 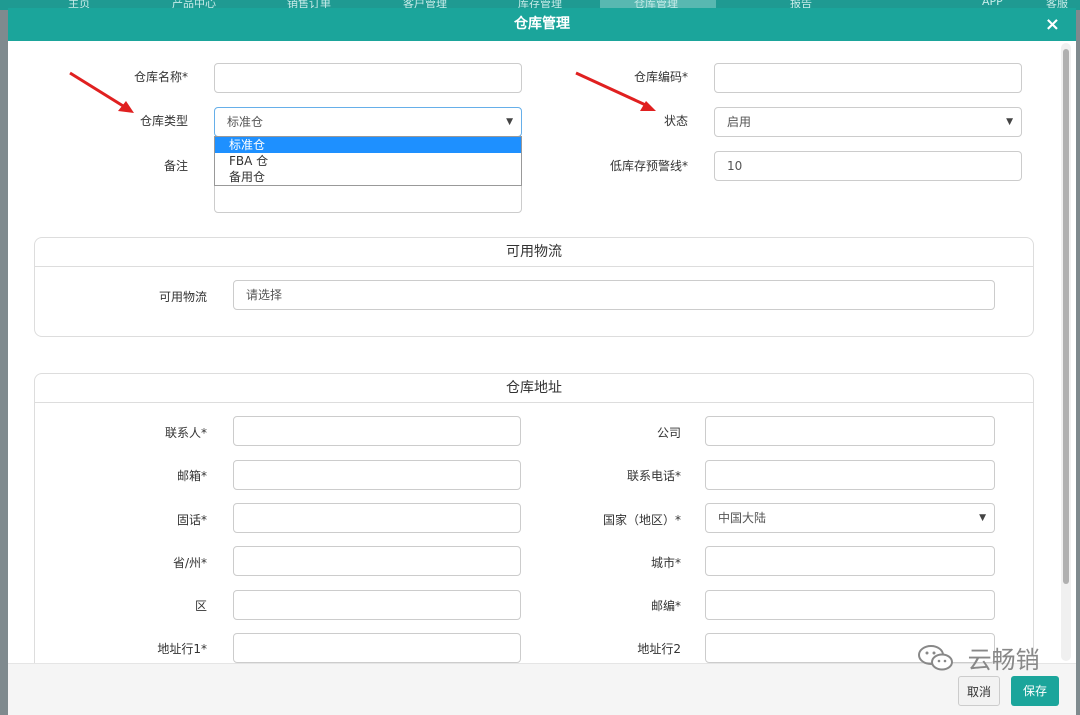 What do you see at coordinates (200, 606) in the screenshot?
I see `district-label: 区` at bounding box center [200, 606].